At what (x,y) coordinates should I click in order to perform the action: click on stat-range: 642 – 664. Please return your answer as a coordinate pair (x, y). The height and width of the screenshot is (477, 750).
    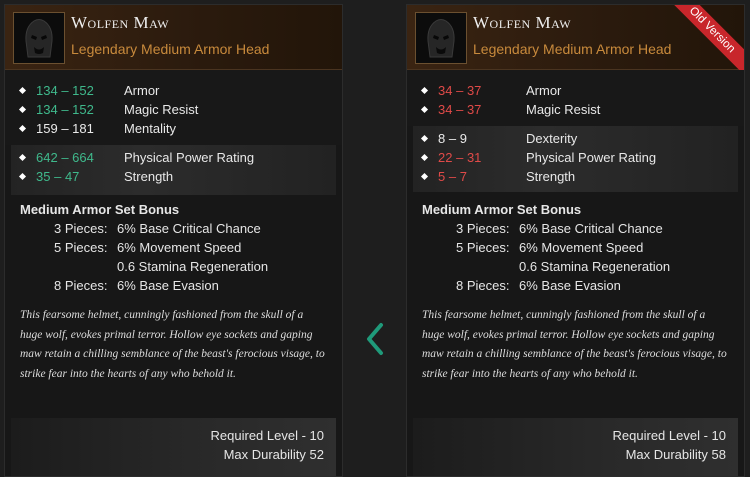
    Looking at the image, I should click on (65, 157).